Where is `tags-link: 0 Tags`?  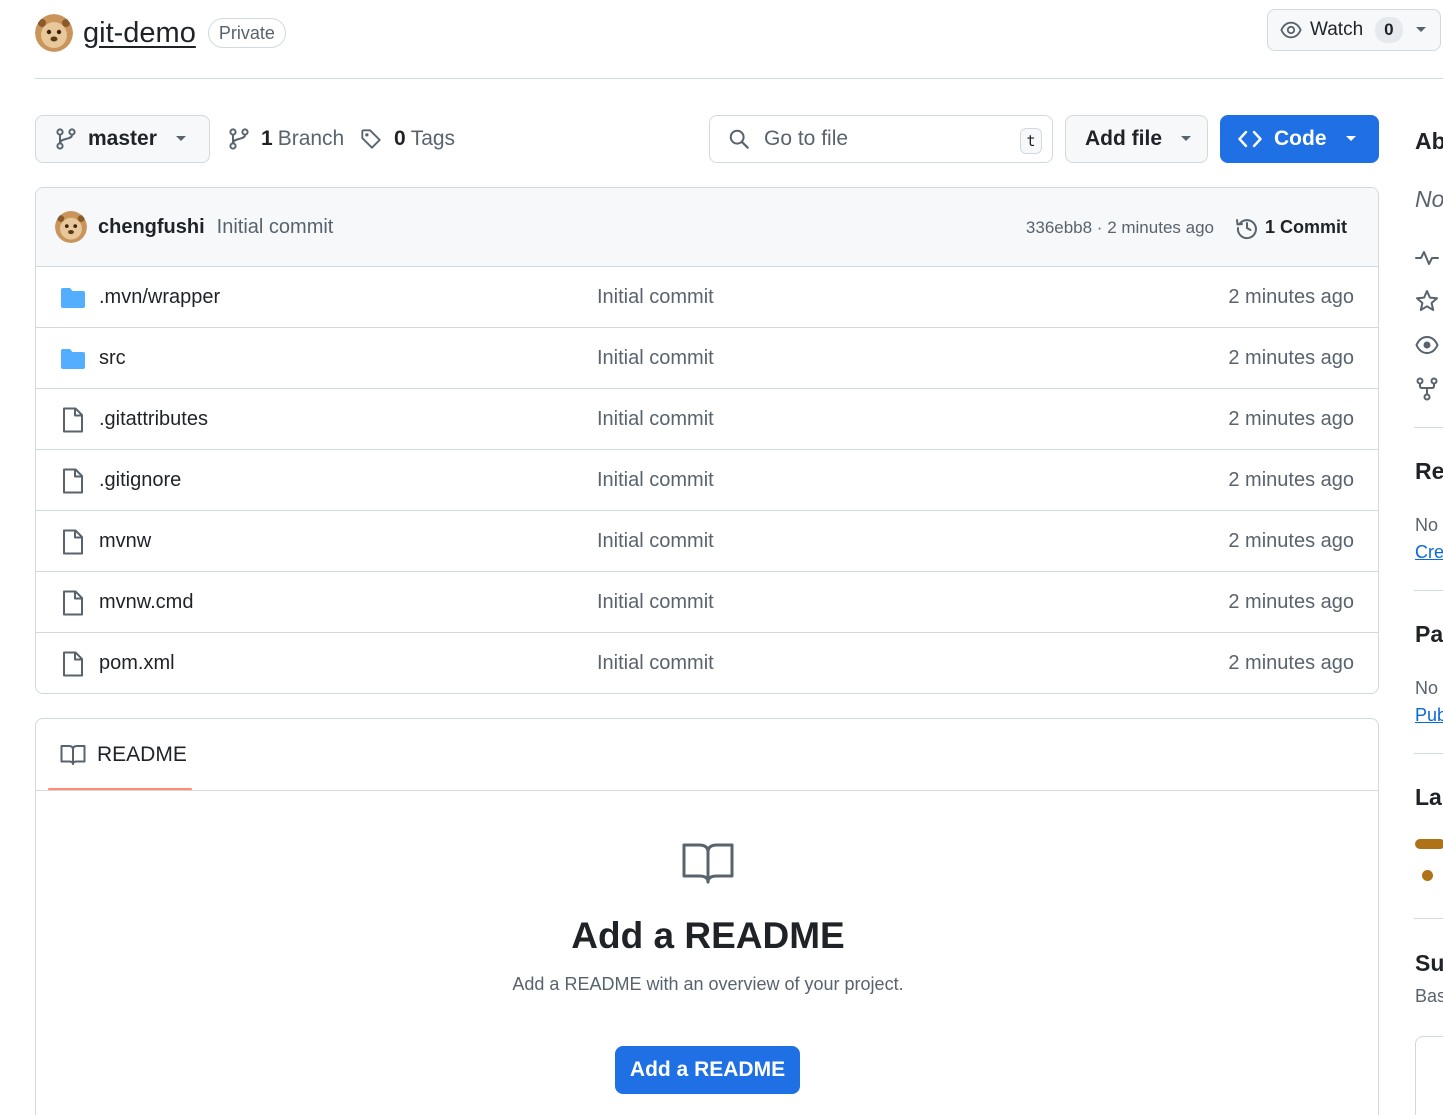 tags-link: 0 Tags is located at coordinates (407, 139).